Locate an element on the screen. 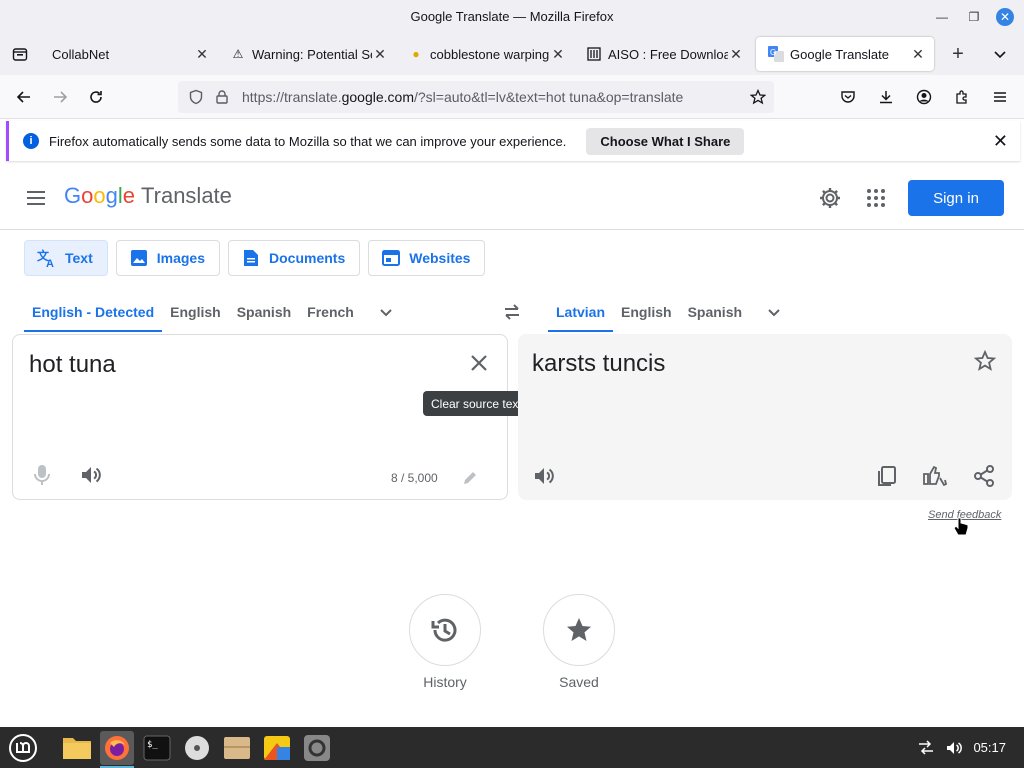  target-more-languages-button is located at coordinates (774, 312).